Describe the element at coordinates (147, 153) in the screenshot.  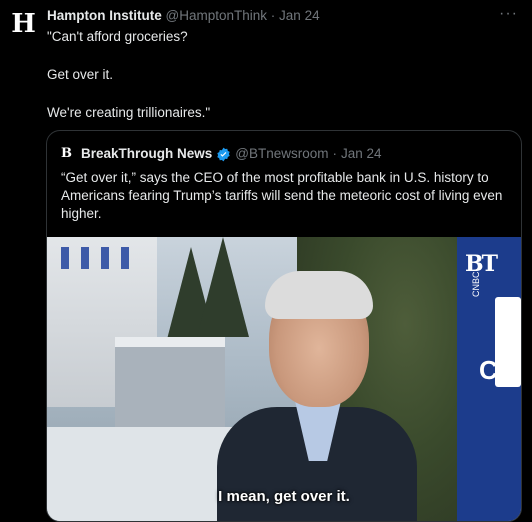
I see `quoted-author-name: BreakThrough News` at that location.